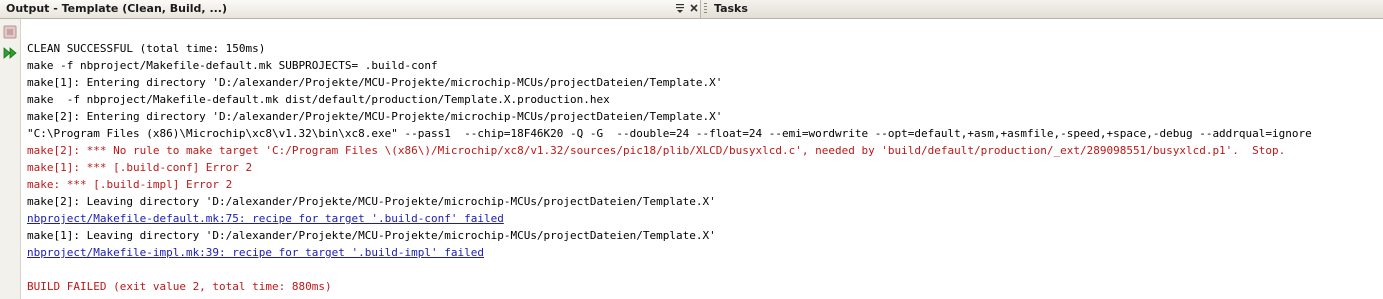 This screenshot has width=1383, height=299. Describe the element at coordinates (10, 31) in the screenshot. I see `stop-icon` at that location.